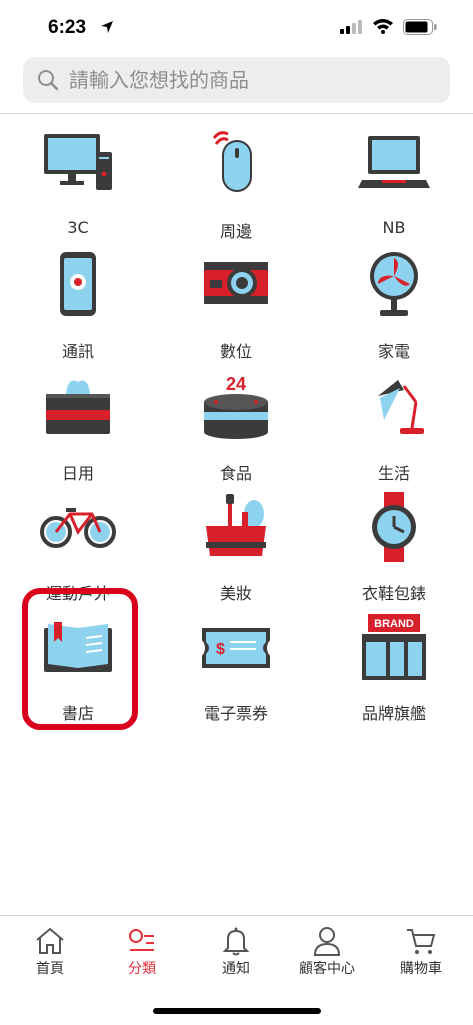  I want to click on tab-home: 首頁, so click(50, 952).